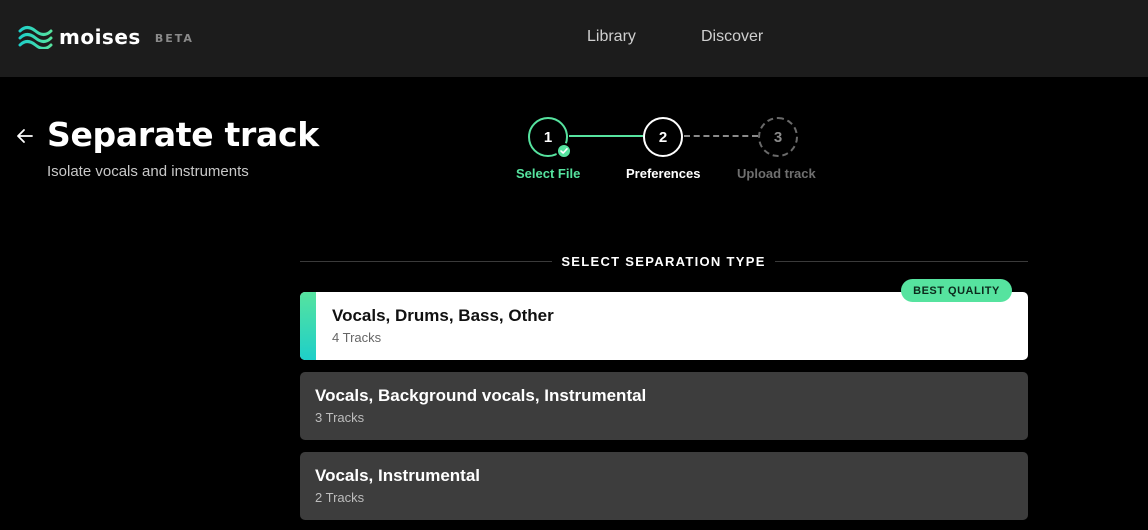 The width and height of the screenshot is (1148, 530). I want to click on nav-library-link: Library, so click(611, 37).